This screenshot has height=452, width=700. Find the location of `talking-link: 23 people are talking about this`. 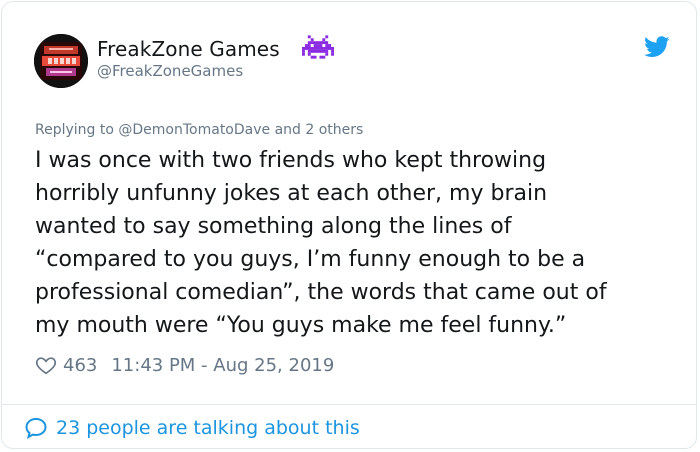

talking-link: 23 people are talking about this is located at coordinates (192, 428).